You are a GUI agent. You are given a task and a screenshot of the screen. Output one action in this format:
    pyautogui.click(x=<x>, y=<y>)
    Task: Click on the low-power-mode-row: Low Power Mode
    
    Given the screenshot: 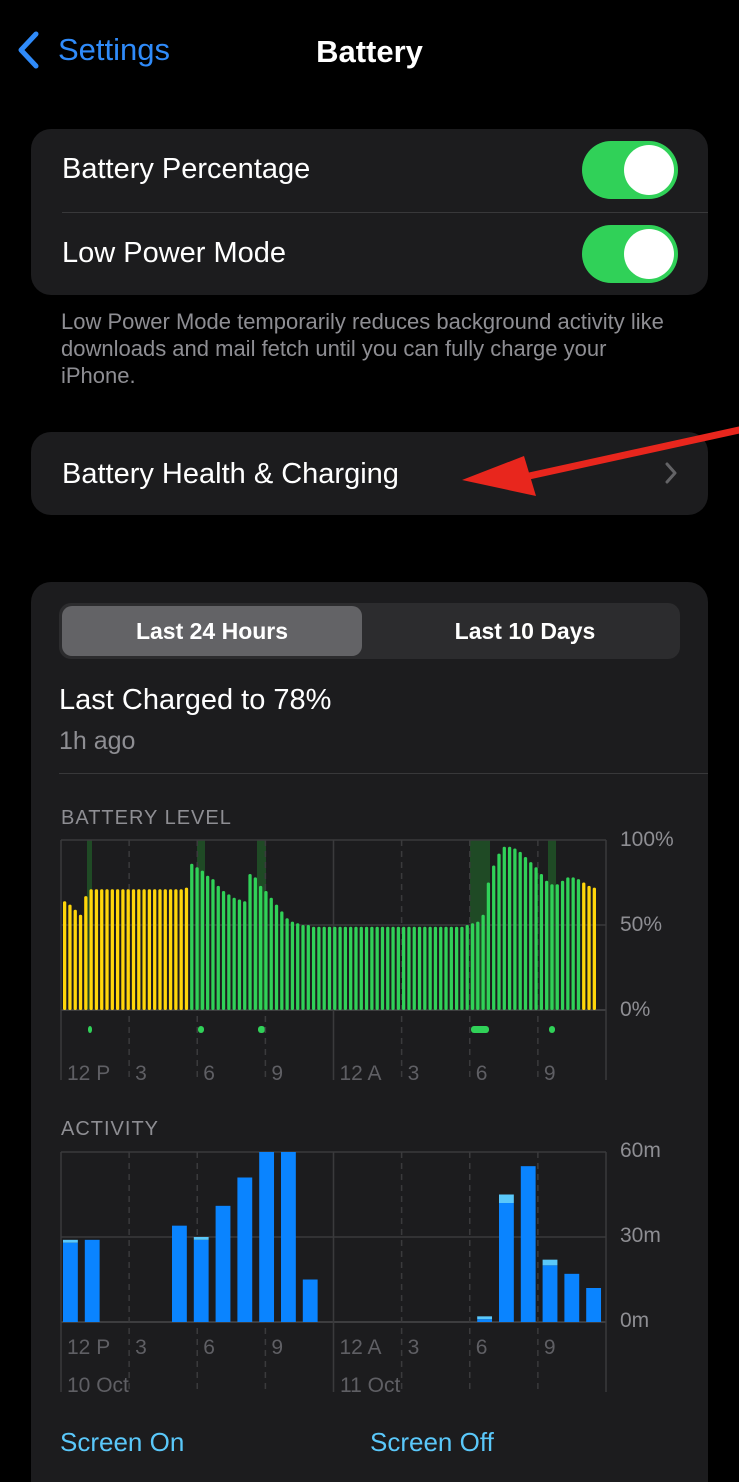 What is the action you would take?
    pyautogui.click(x=369, y=254)
    